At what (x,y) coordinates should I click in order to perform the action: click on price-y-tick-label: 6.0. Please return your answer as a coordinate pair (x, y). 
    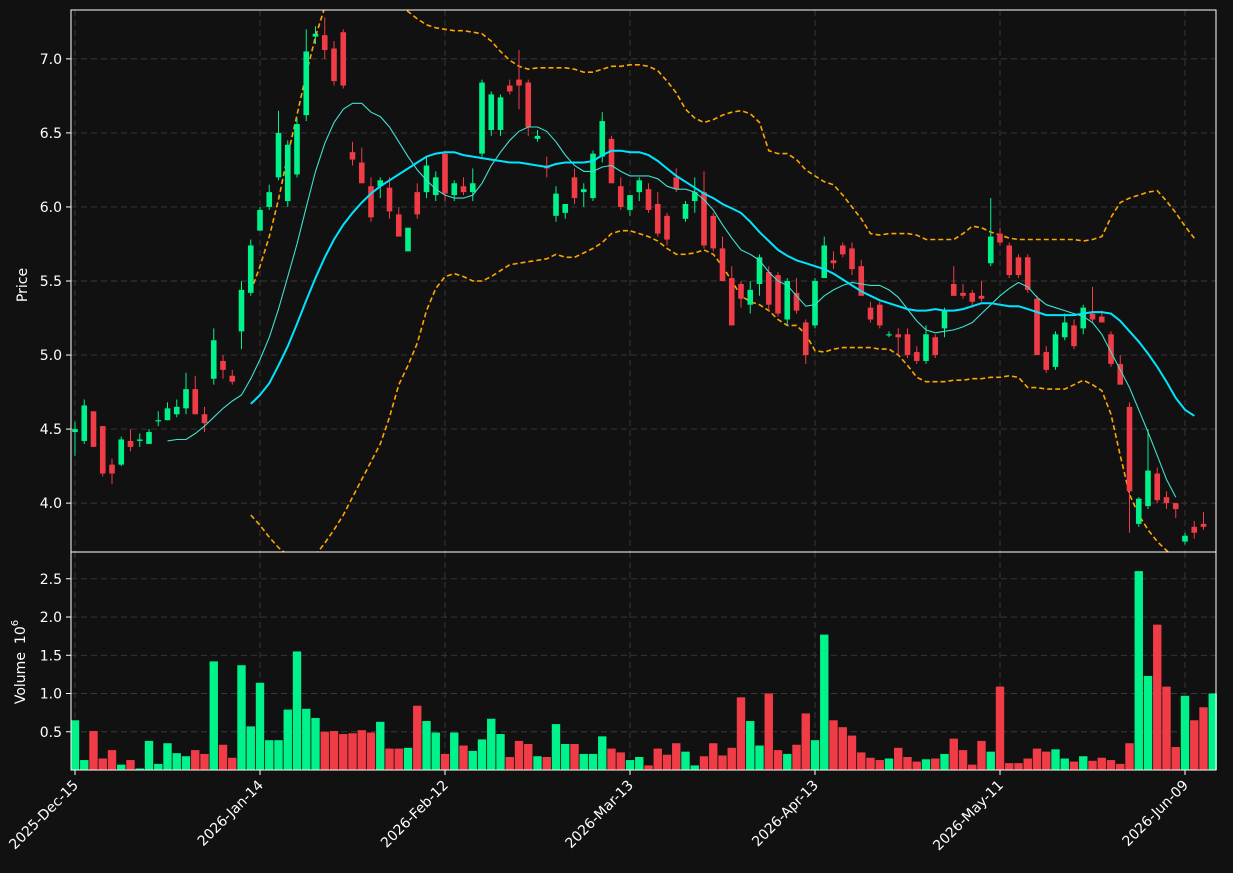
    Looking at the image, I should click on (51, 208).